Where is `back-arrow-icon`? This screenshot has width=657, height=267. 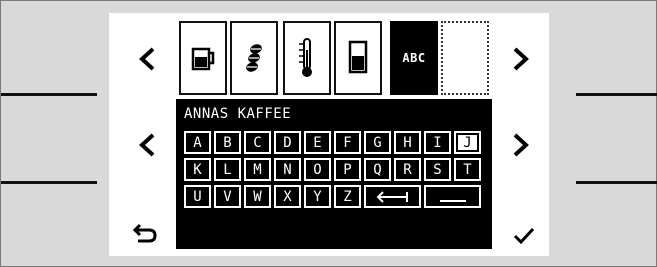
back-arrow-icon is located at coordinates (144, 233).